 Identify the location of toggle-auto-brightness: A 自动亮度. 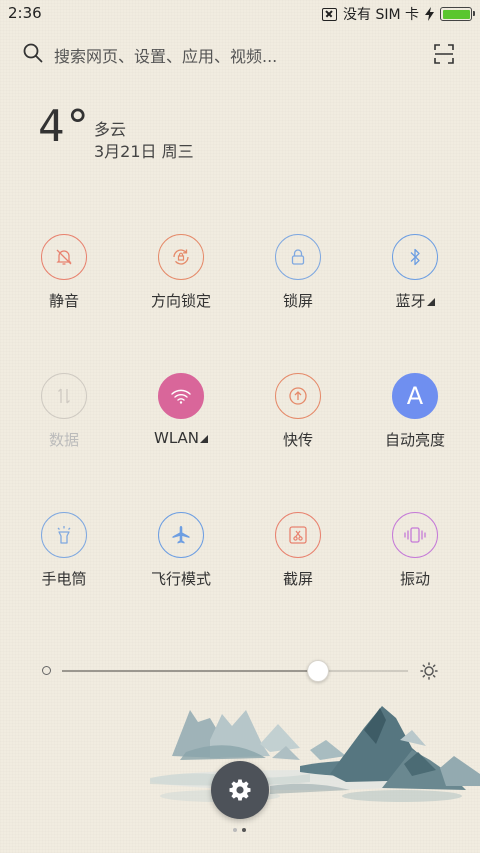
(415, 423).